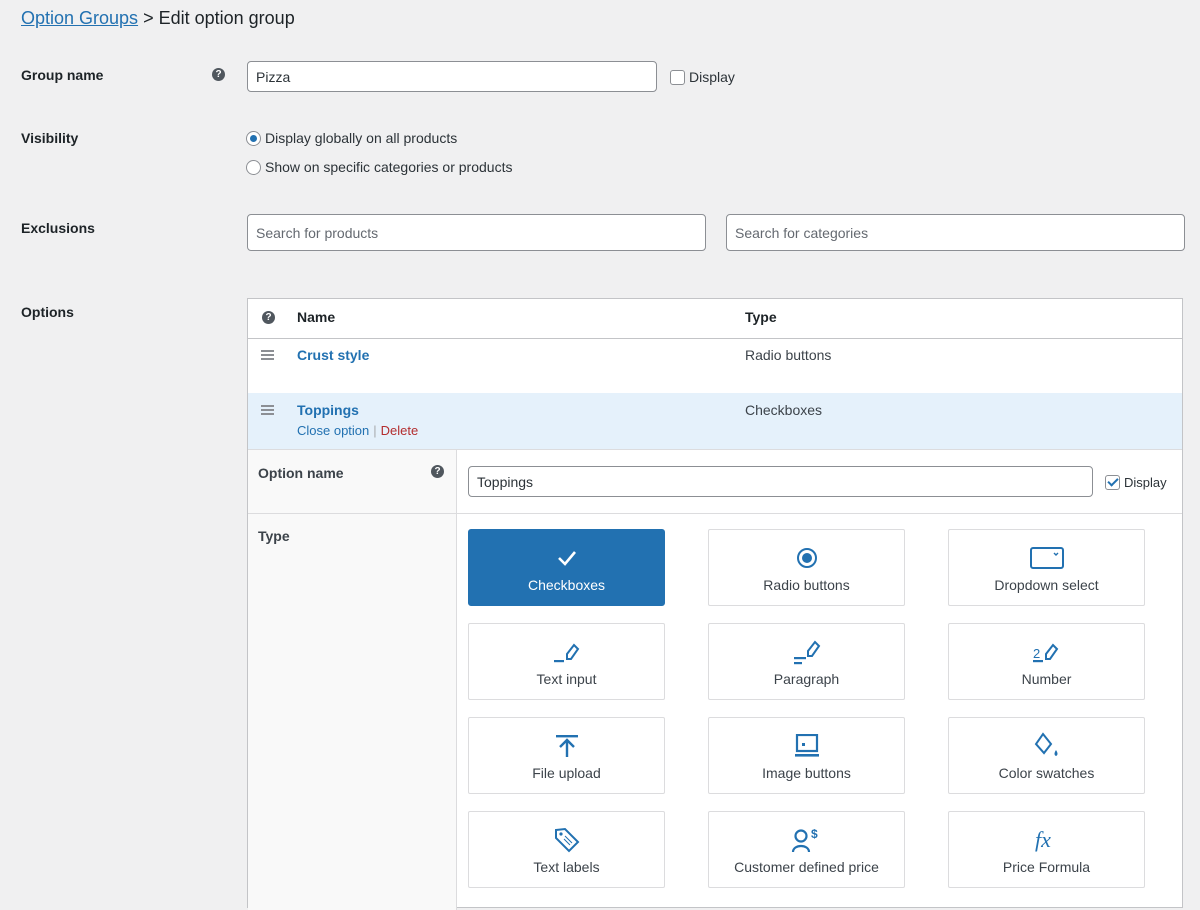 The width and height of the screenshot is (1200, 910). Describe the element at coordinates (253, 138) in the screenshot. I see `radio-global` at that location.